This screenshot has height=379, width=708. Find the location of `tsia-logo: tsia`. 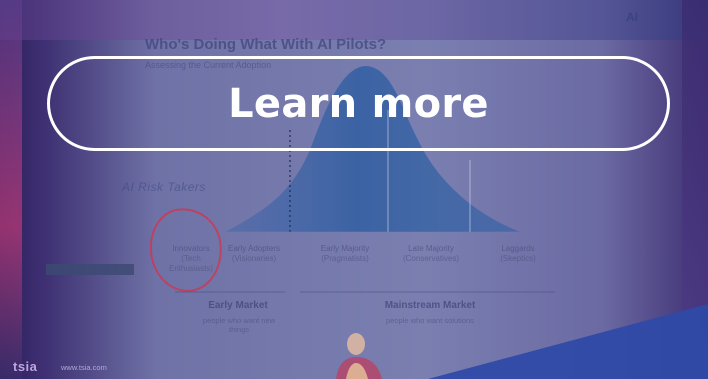

tsia-logo: tsia is located at coordinates (25, 366).